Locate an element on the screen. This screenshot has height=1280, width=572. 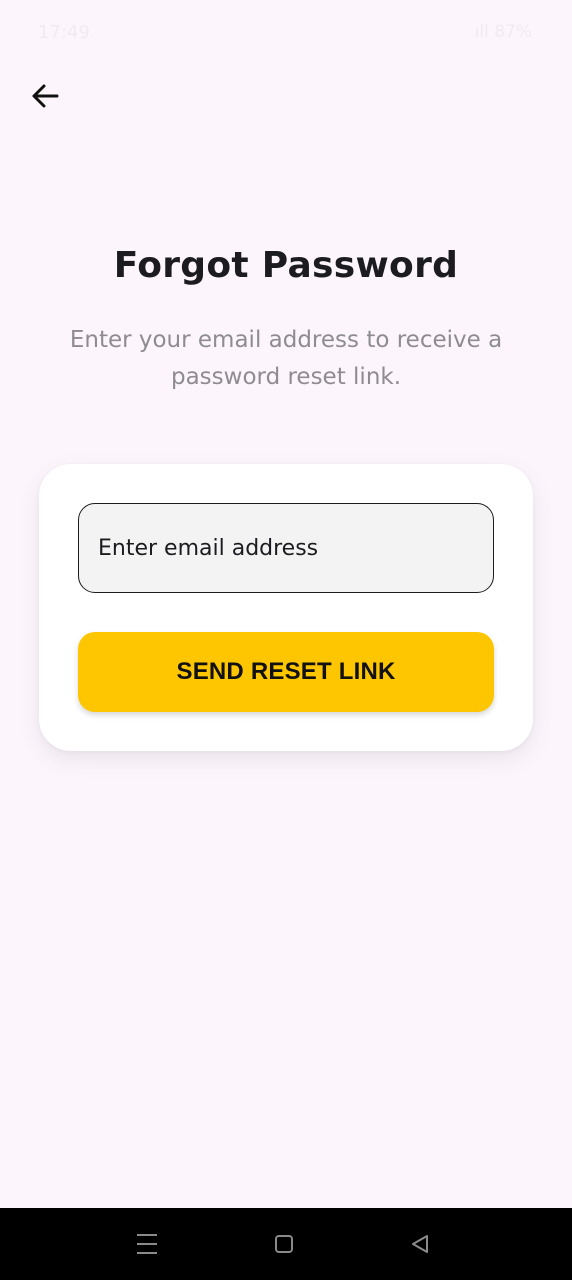
recent-apps-button is located at coordinates (147, 1244).